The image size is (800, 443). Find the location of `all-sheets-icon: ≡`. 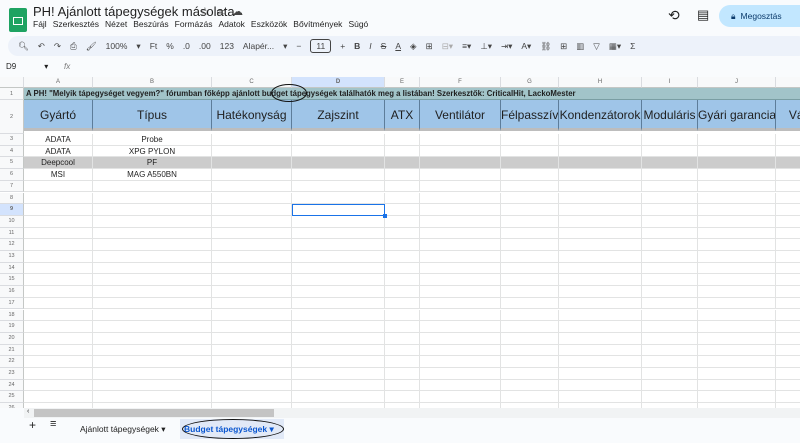

all-sheets-icon: ≡ is located at coordinates (53, 424).